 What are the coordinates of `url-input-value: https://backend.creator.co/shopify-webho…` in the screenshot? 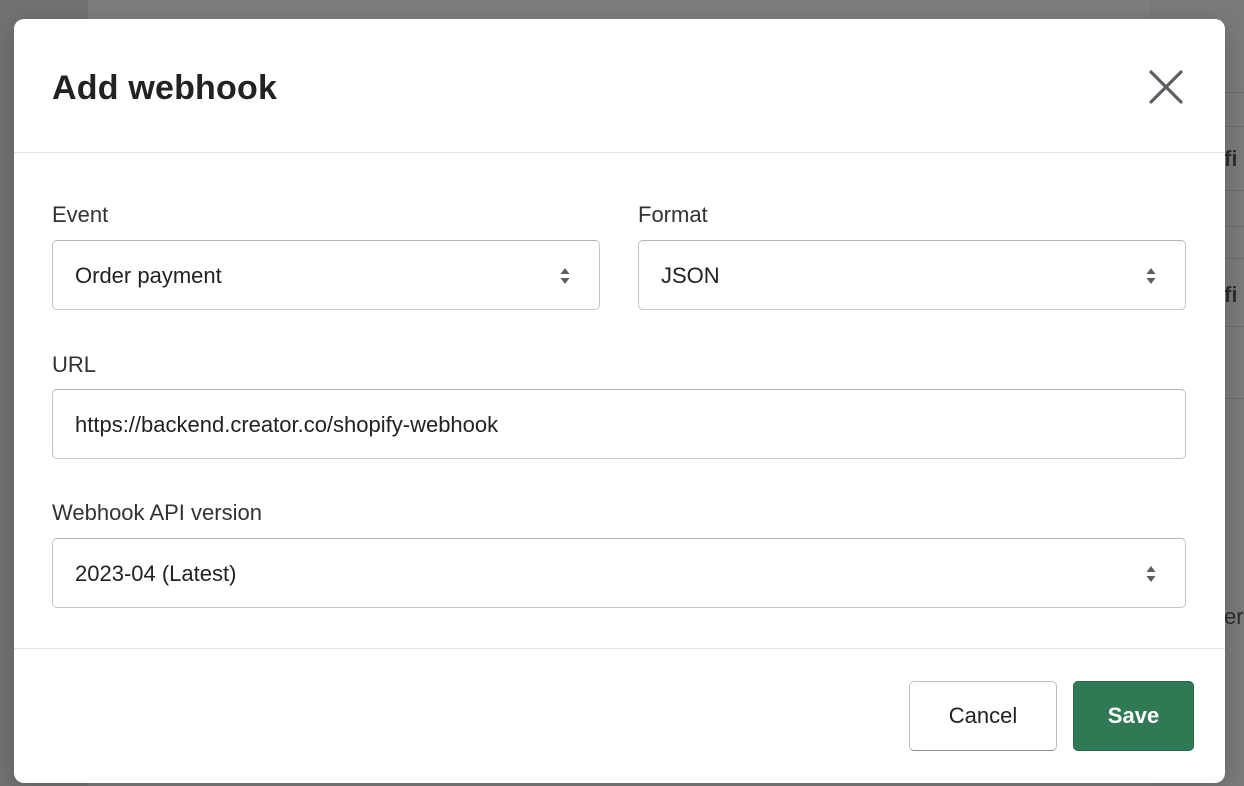 It's located at (287, 424).